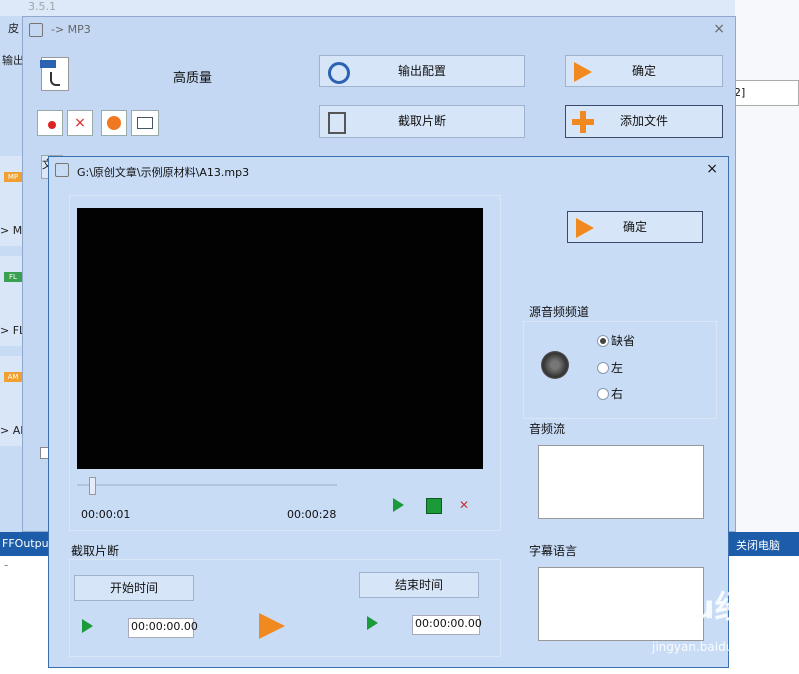 The image size is (799, 674). Describe the element at coordinates (555, 365) in the screenshot. I see `speaker-icon` at that location.